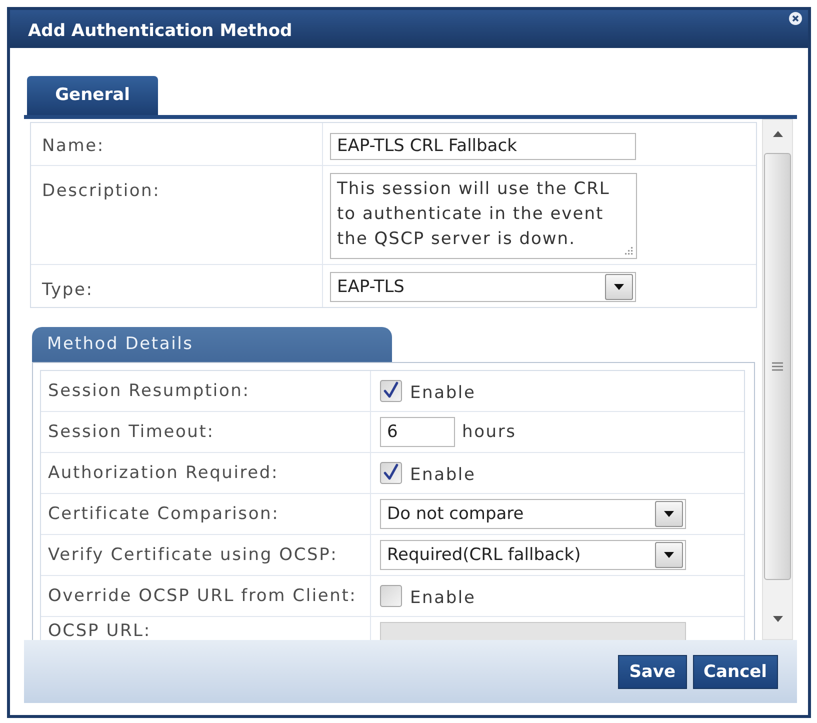  I want to click on field-label: Session Resumption:, so click(149, 391).